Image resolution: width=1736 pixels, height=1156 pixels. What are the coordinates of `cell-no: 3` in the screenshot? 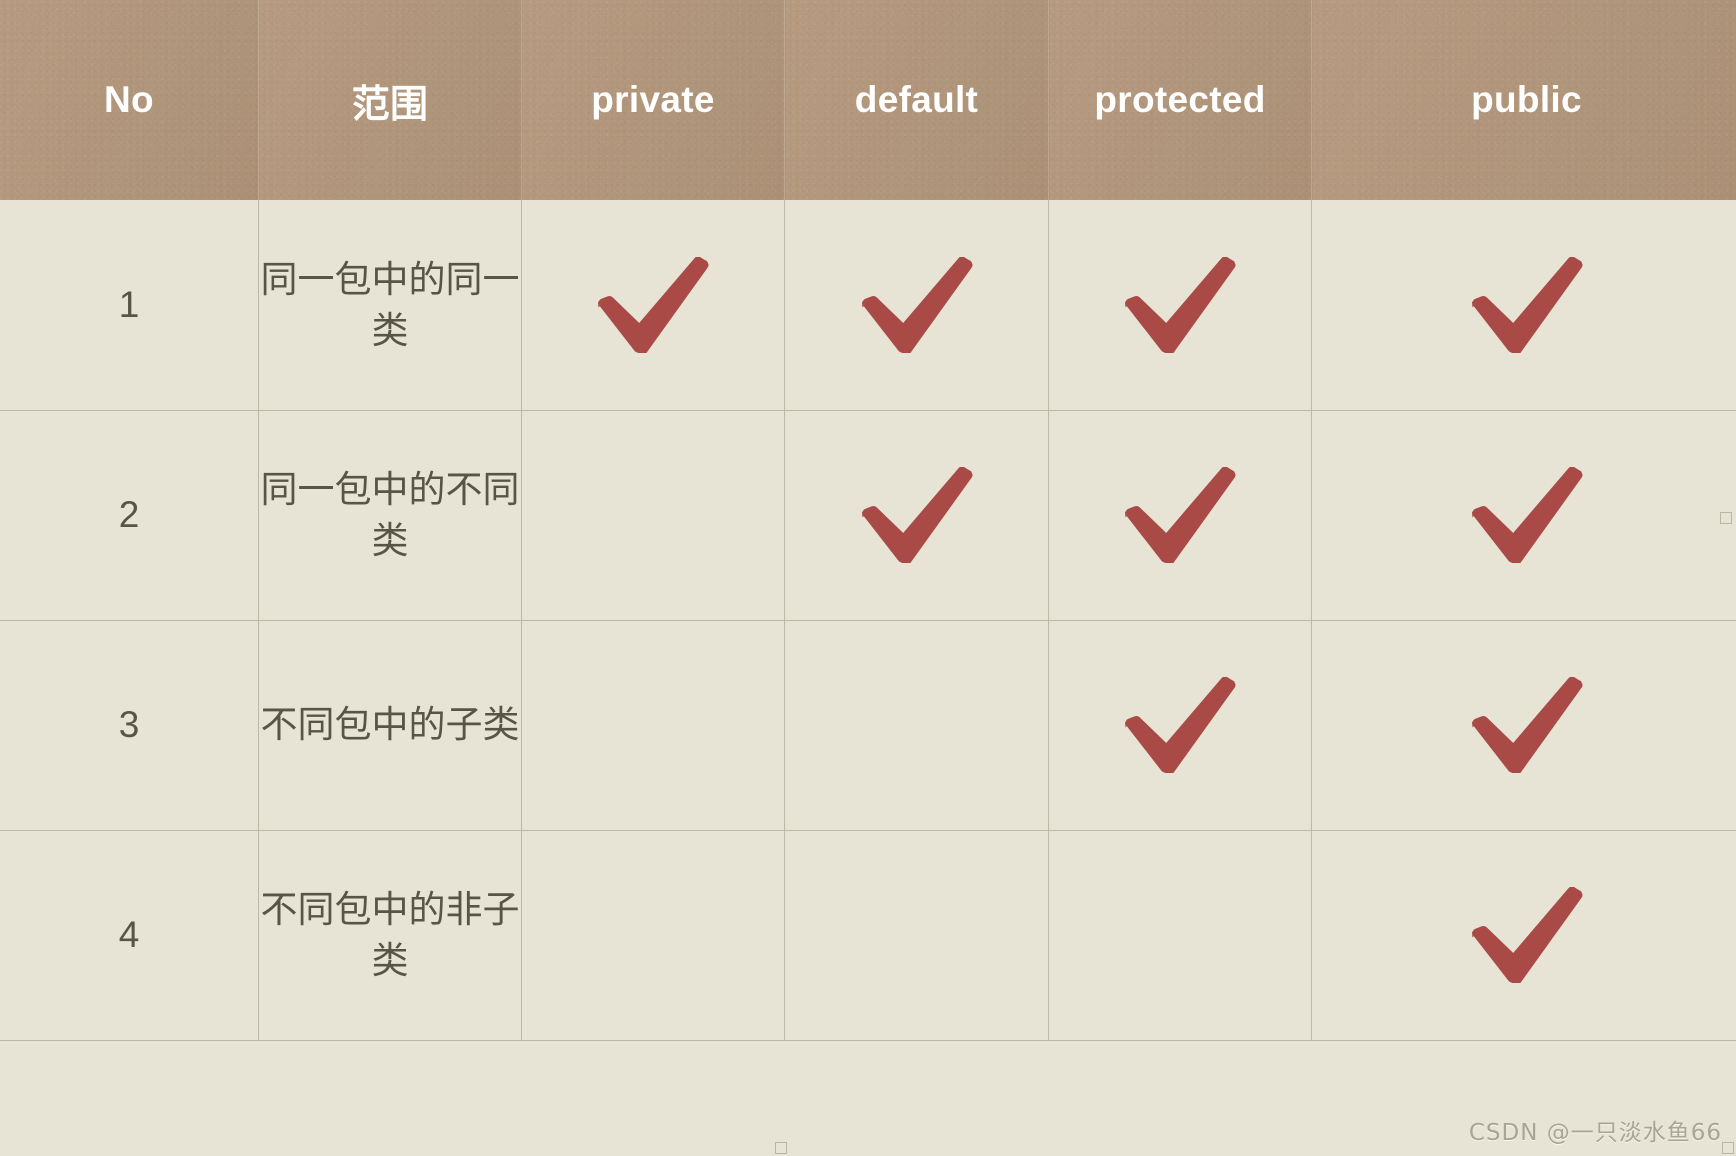 It's located at (129, 725).